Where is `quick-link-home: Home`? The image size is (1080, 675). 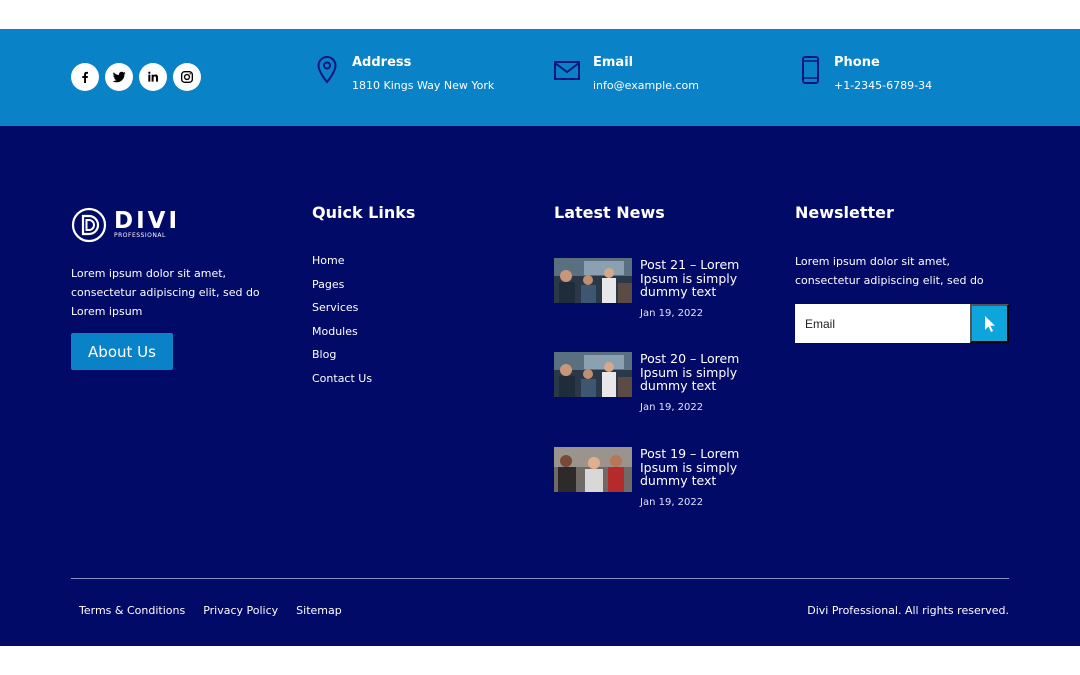
quick-link-home: Home is located at coordinates (342, 264).